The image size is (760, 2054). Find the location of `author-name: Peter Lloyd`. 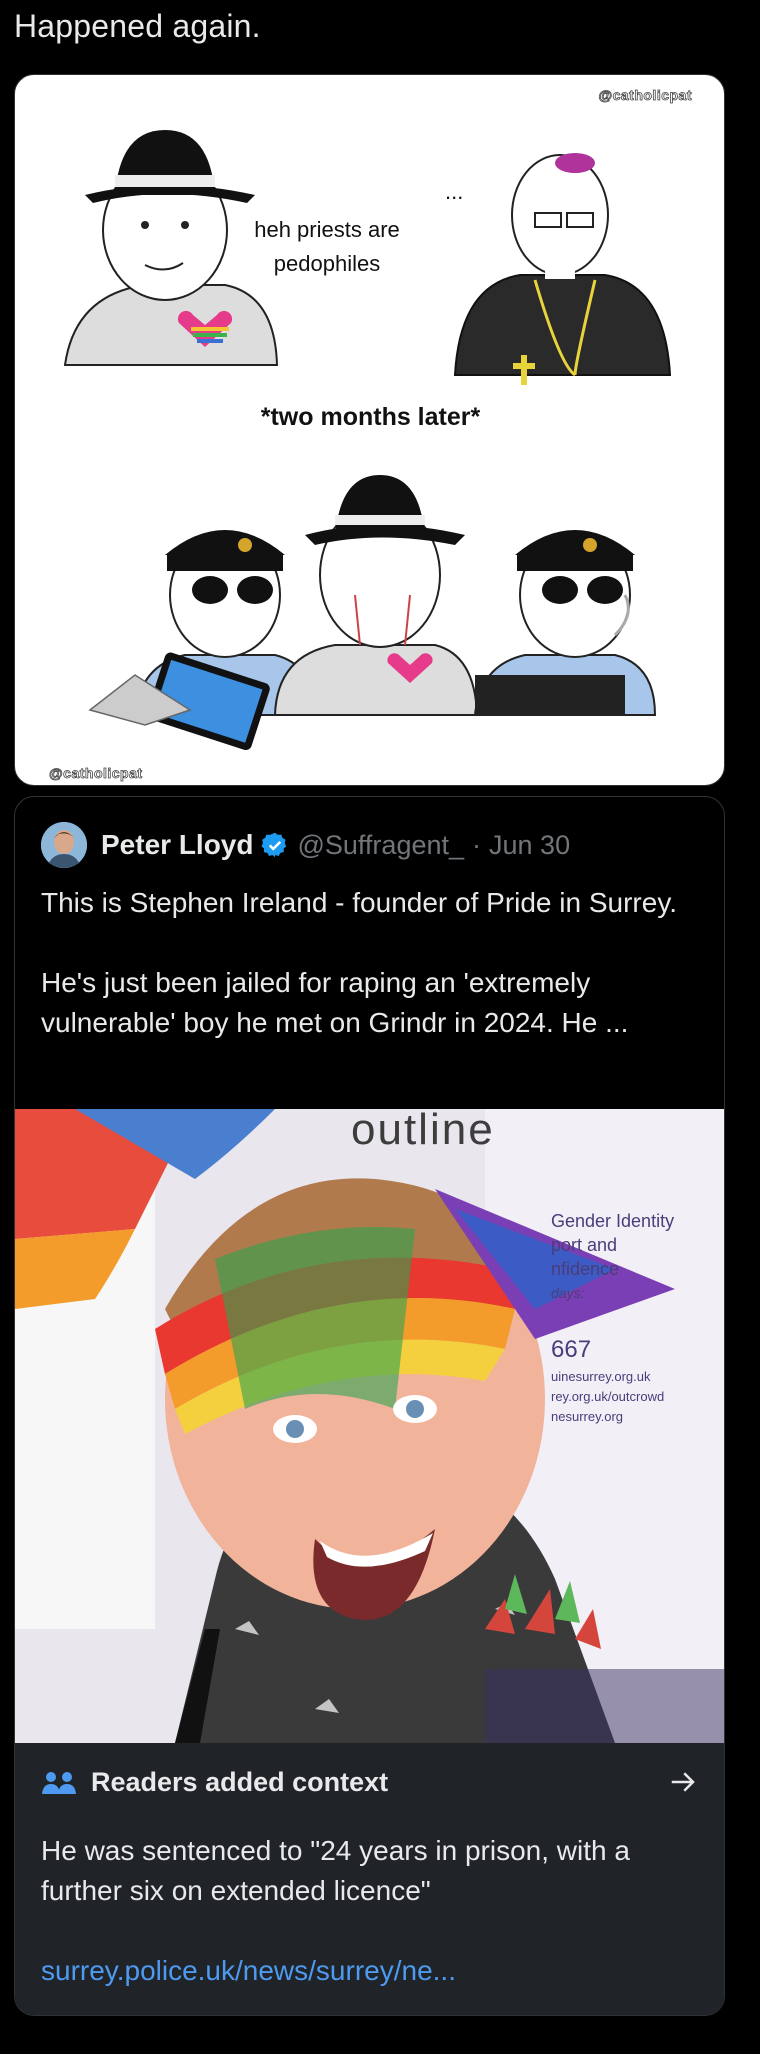

author-name: Peter Lloyd is located at coordinates (177, 845).